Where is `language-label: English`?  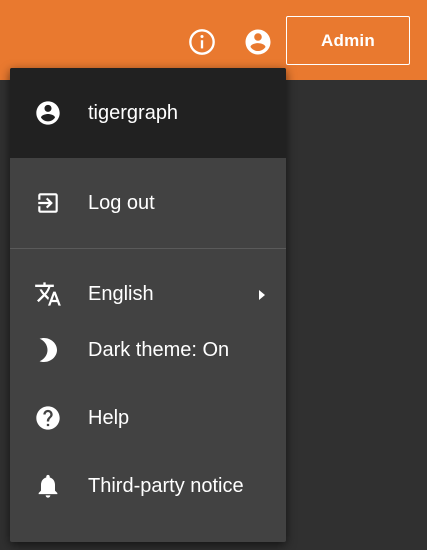 language-label: English is located at coordinates (121, 293).